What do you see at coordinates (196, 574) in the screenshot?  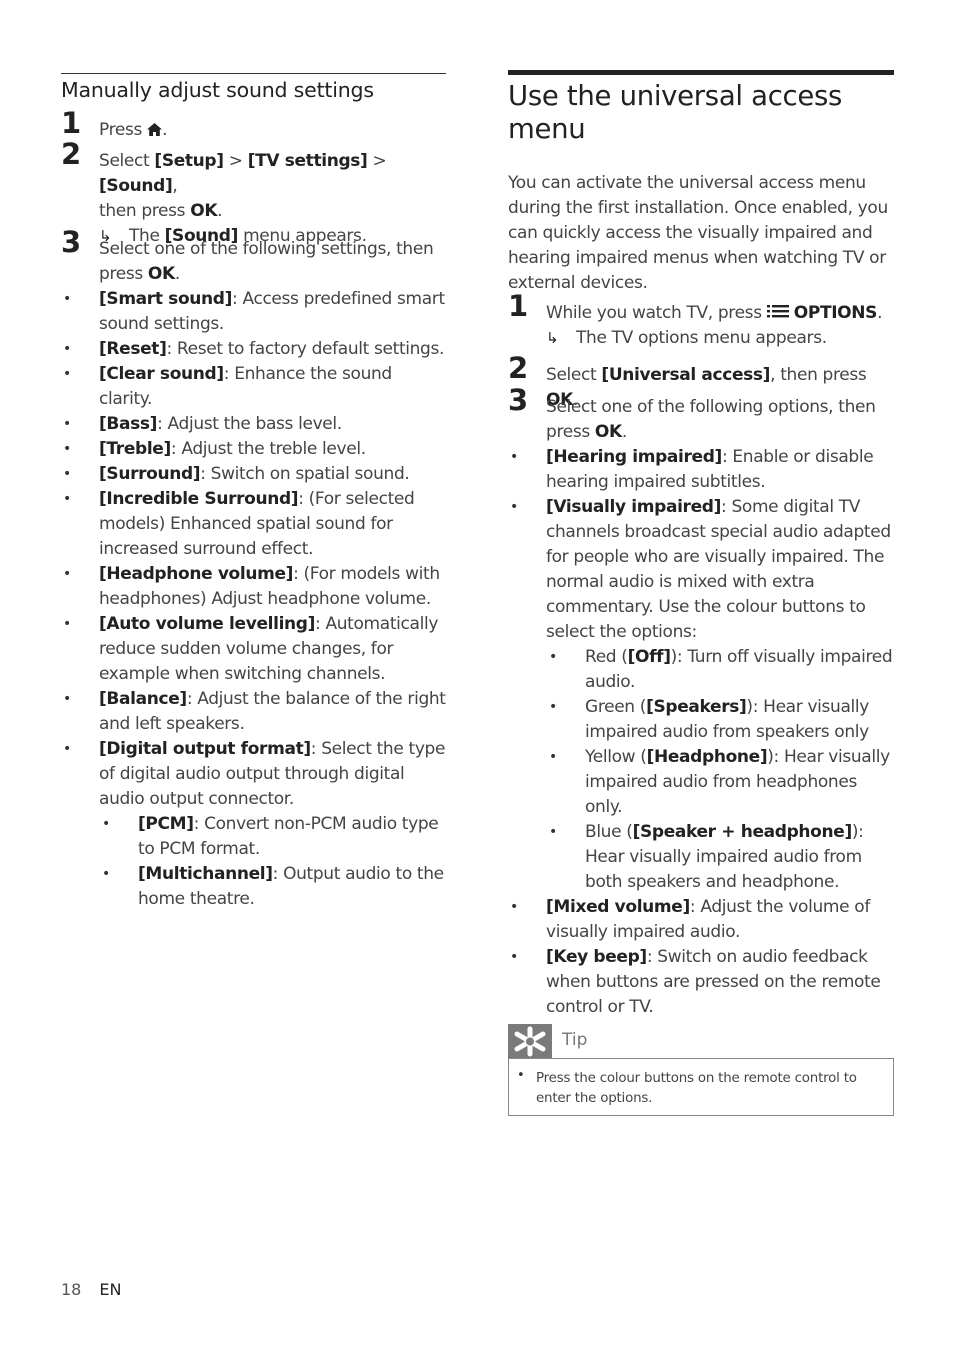 I see `bold-term: [Headphone volume]` at bounding box center [196, 574].